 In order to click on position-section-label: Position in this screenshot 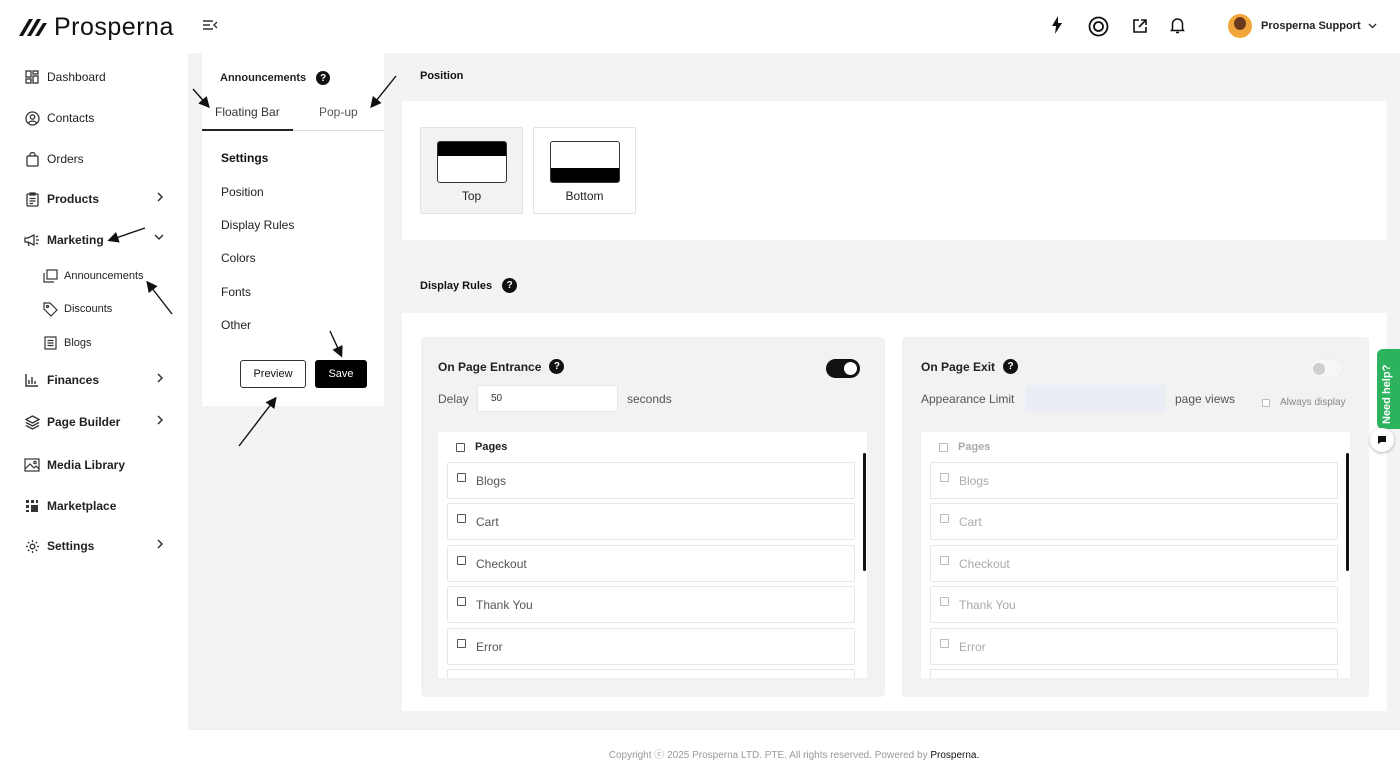, I will do `click(442, 76)`.